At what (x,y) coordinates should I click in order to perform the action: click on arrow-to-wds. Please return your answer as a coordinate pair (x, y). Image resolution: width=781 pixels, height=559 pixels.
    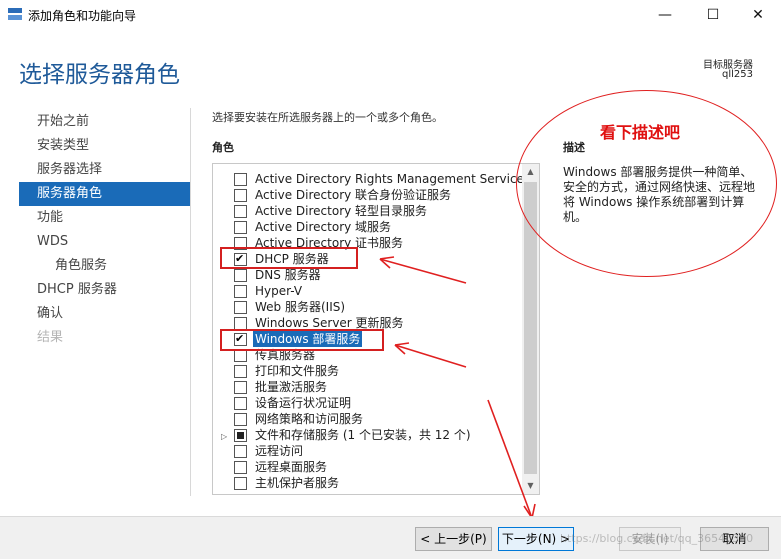
    Looking at the image, I should click on (430, 356).